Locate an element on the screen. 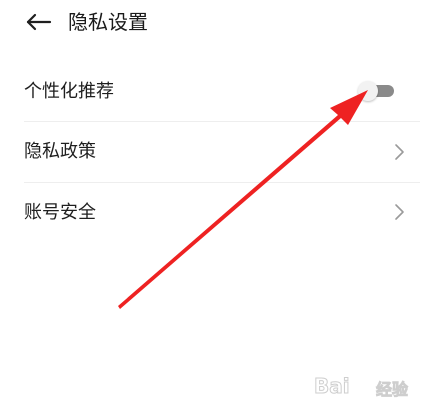 This screenshot has height=413, width=430. toggle-knob is located at coordinates (368, 91).